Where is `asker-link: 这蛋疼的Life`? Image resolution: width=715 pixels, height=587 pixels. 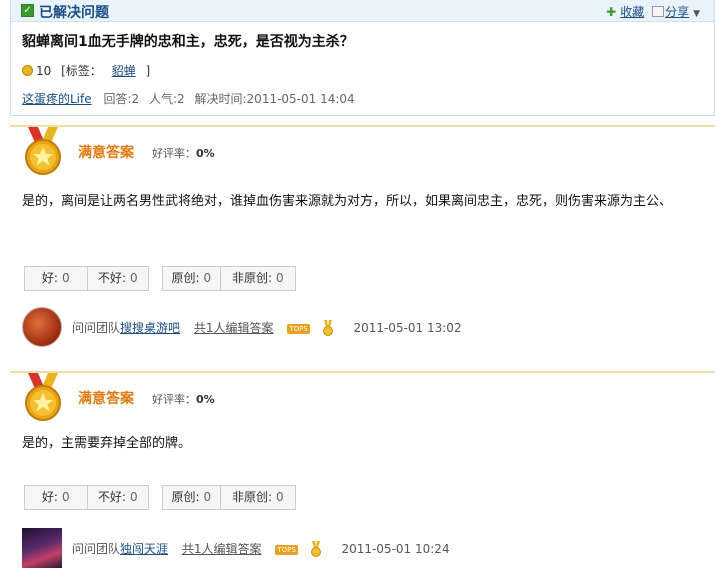
asker-link: 这蛋疼的Life is located at coordinates (57, 99).